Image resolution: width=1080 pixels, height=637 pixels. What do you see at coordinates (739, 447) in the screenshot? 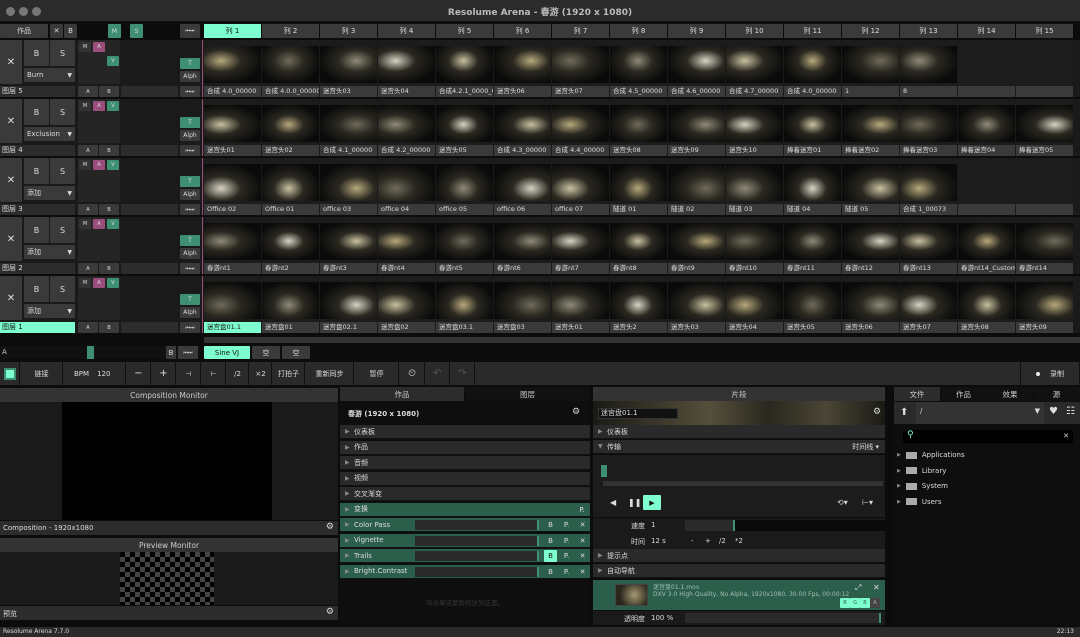
I see `transport-section: ▼ 传输 时间线 ▾` at bounding box center [739, 447].